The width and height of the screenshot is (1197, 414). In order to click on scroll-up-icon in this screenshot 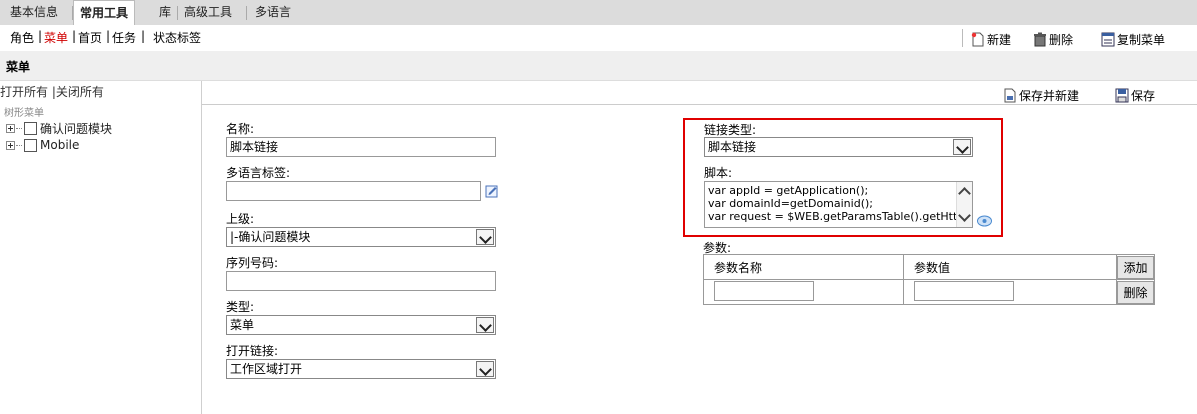, I will do `click(964, 193)`.